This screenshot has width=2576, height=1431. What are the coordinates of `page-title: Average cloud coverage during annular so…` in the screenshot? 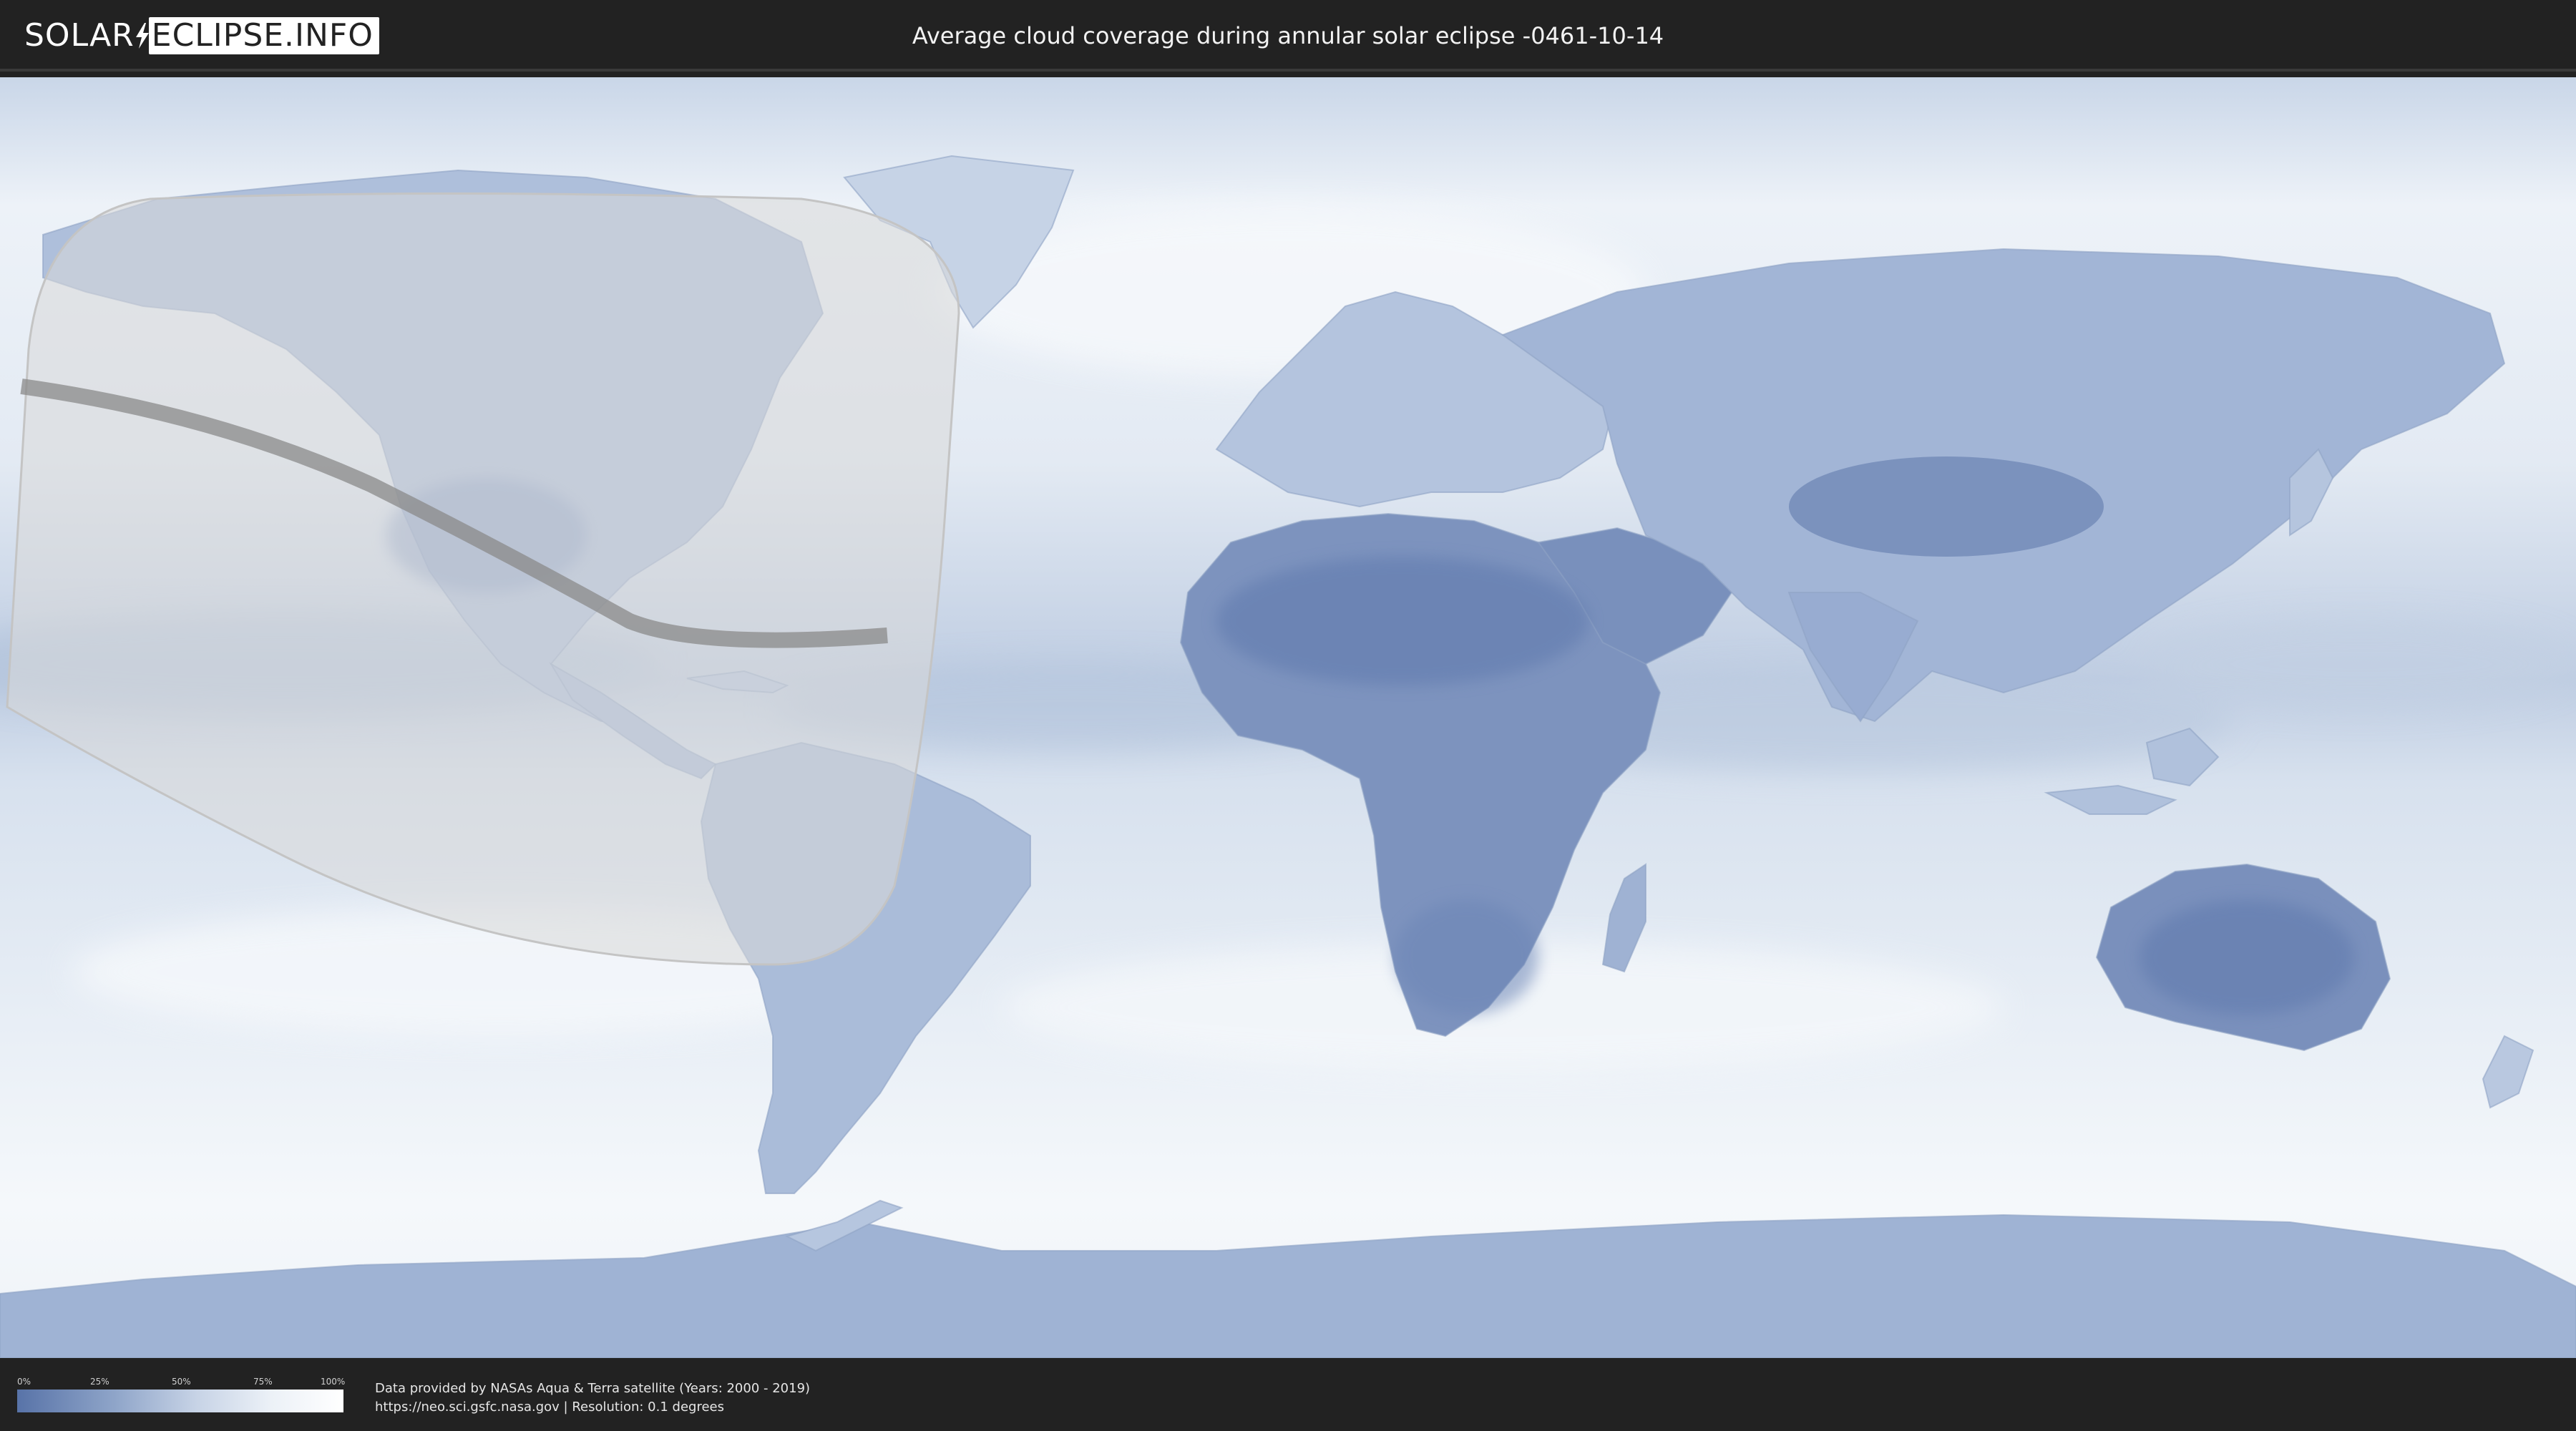 It's located at (1288, 35).